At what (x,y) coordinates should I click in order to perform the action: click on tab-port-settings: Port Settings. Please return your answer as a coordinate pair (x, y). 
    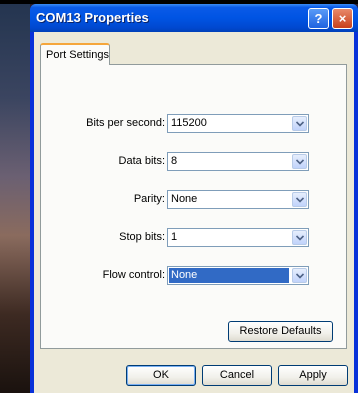
    Looking at the image, I should click on (75, 54).